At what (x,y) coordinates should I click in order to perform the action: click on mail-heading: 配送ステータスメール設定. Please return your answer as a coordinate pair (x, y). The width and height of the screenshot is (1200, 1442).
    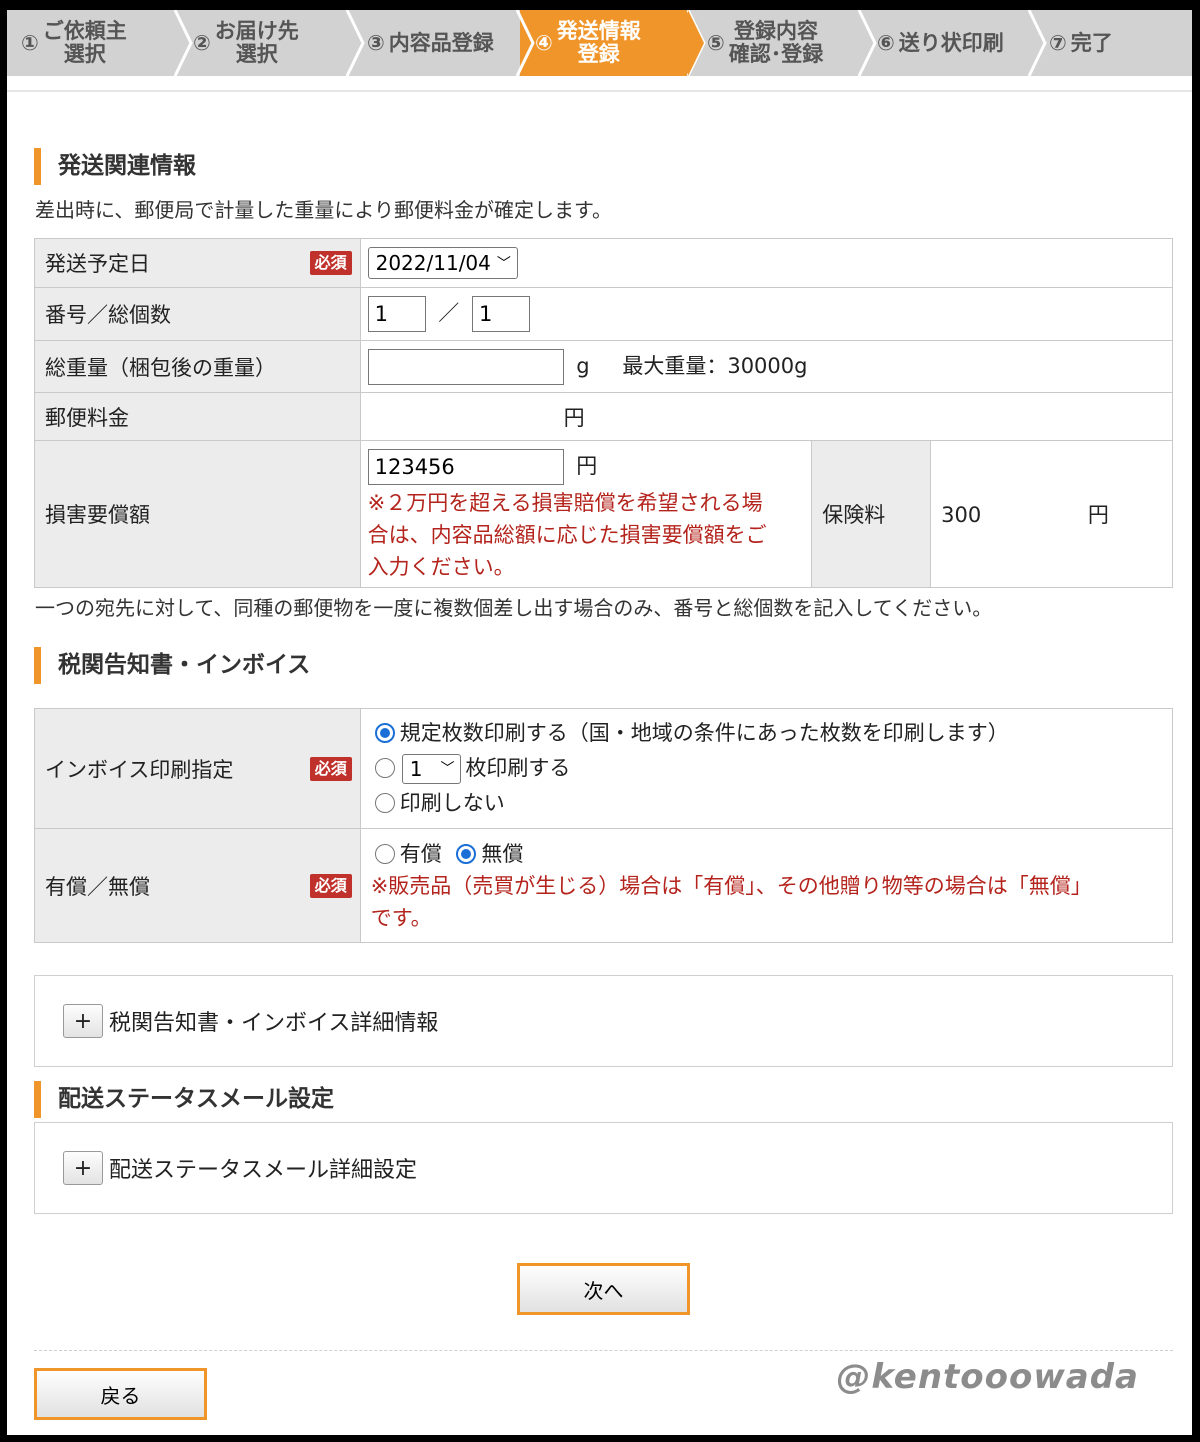
    Looking at the image, I should click on (184, 1099).